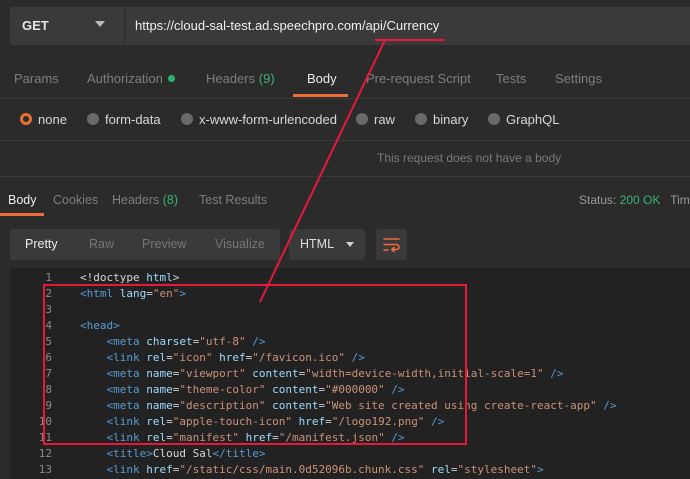 The height and width of the screenshot is (479, 690). I want to click on tab-tests: Tests, so click(511, 78).